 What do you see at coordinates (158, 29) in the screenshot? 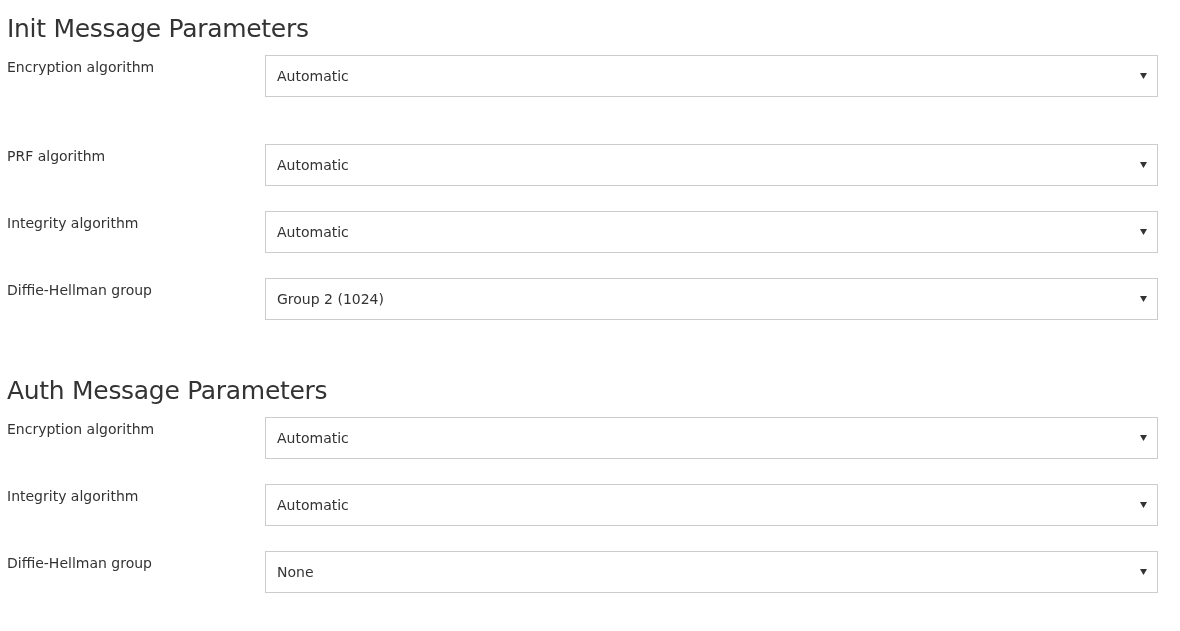
I see `section-heading: Init Message Parameters` at bounding box center [158, 29].